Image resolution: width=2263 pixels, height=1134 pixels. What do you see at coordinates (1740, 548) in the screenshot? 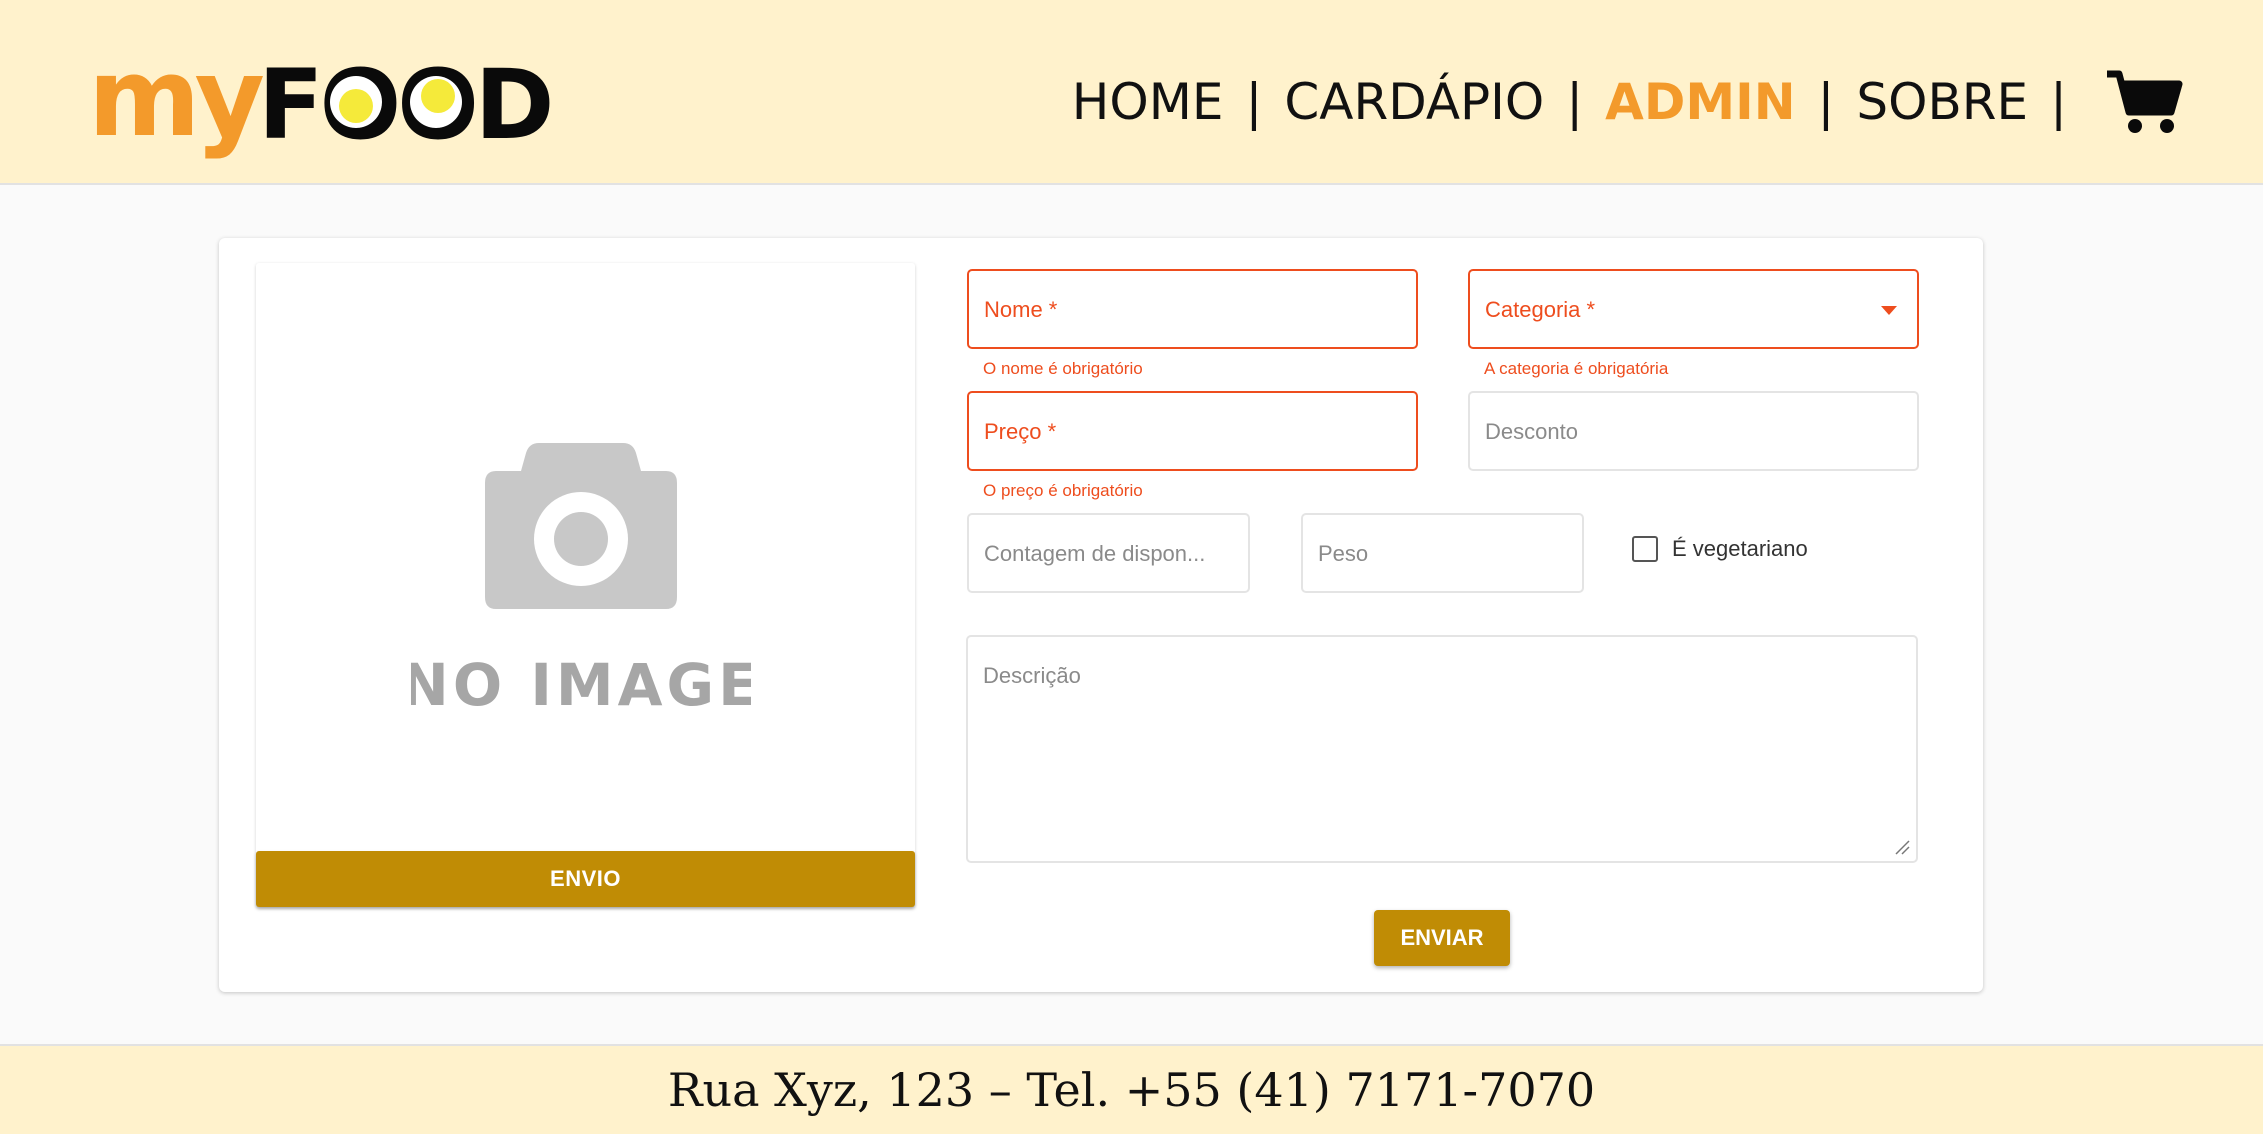
I see `vegetariano-label: É vegetariano` at bounding box center [1740, 548].